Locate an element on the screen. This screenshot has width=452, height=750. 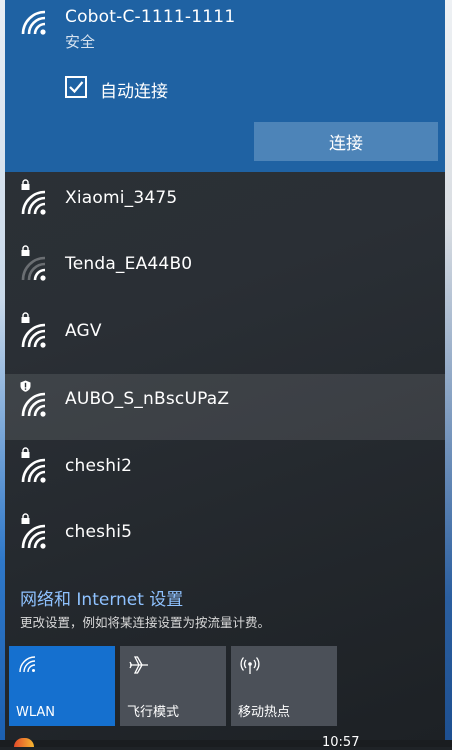
auto-connect-checkbox is located at coordinates (76, 87).